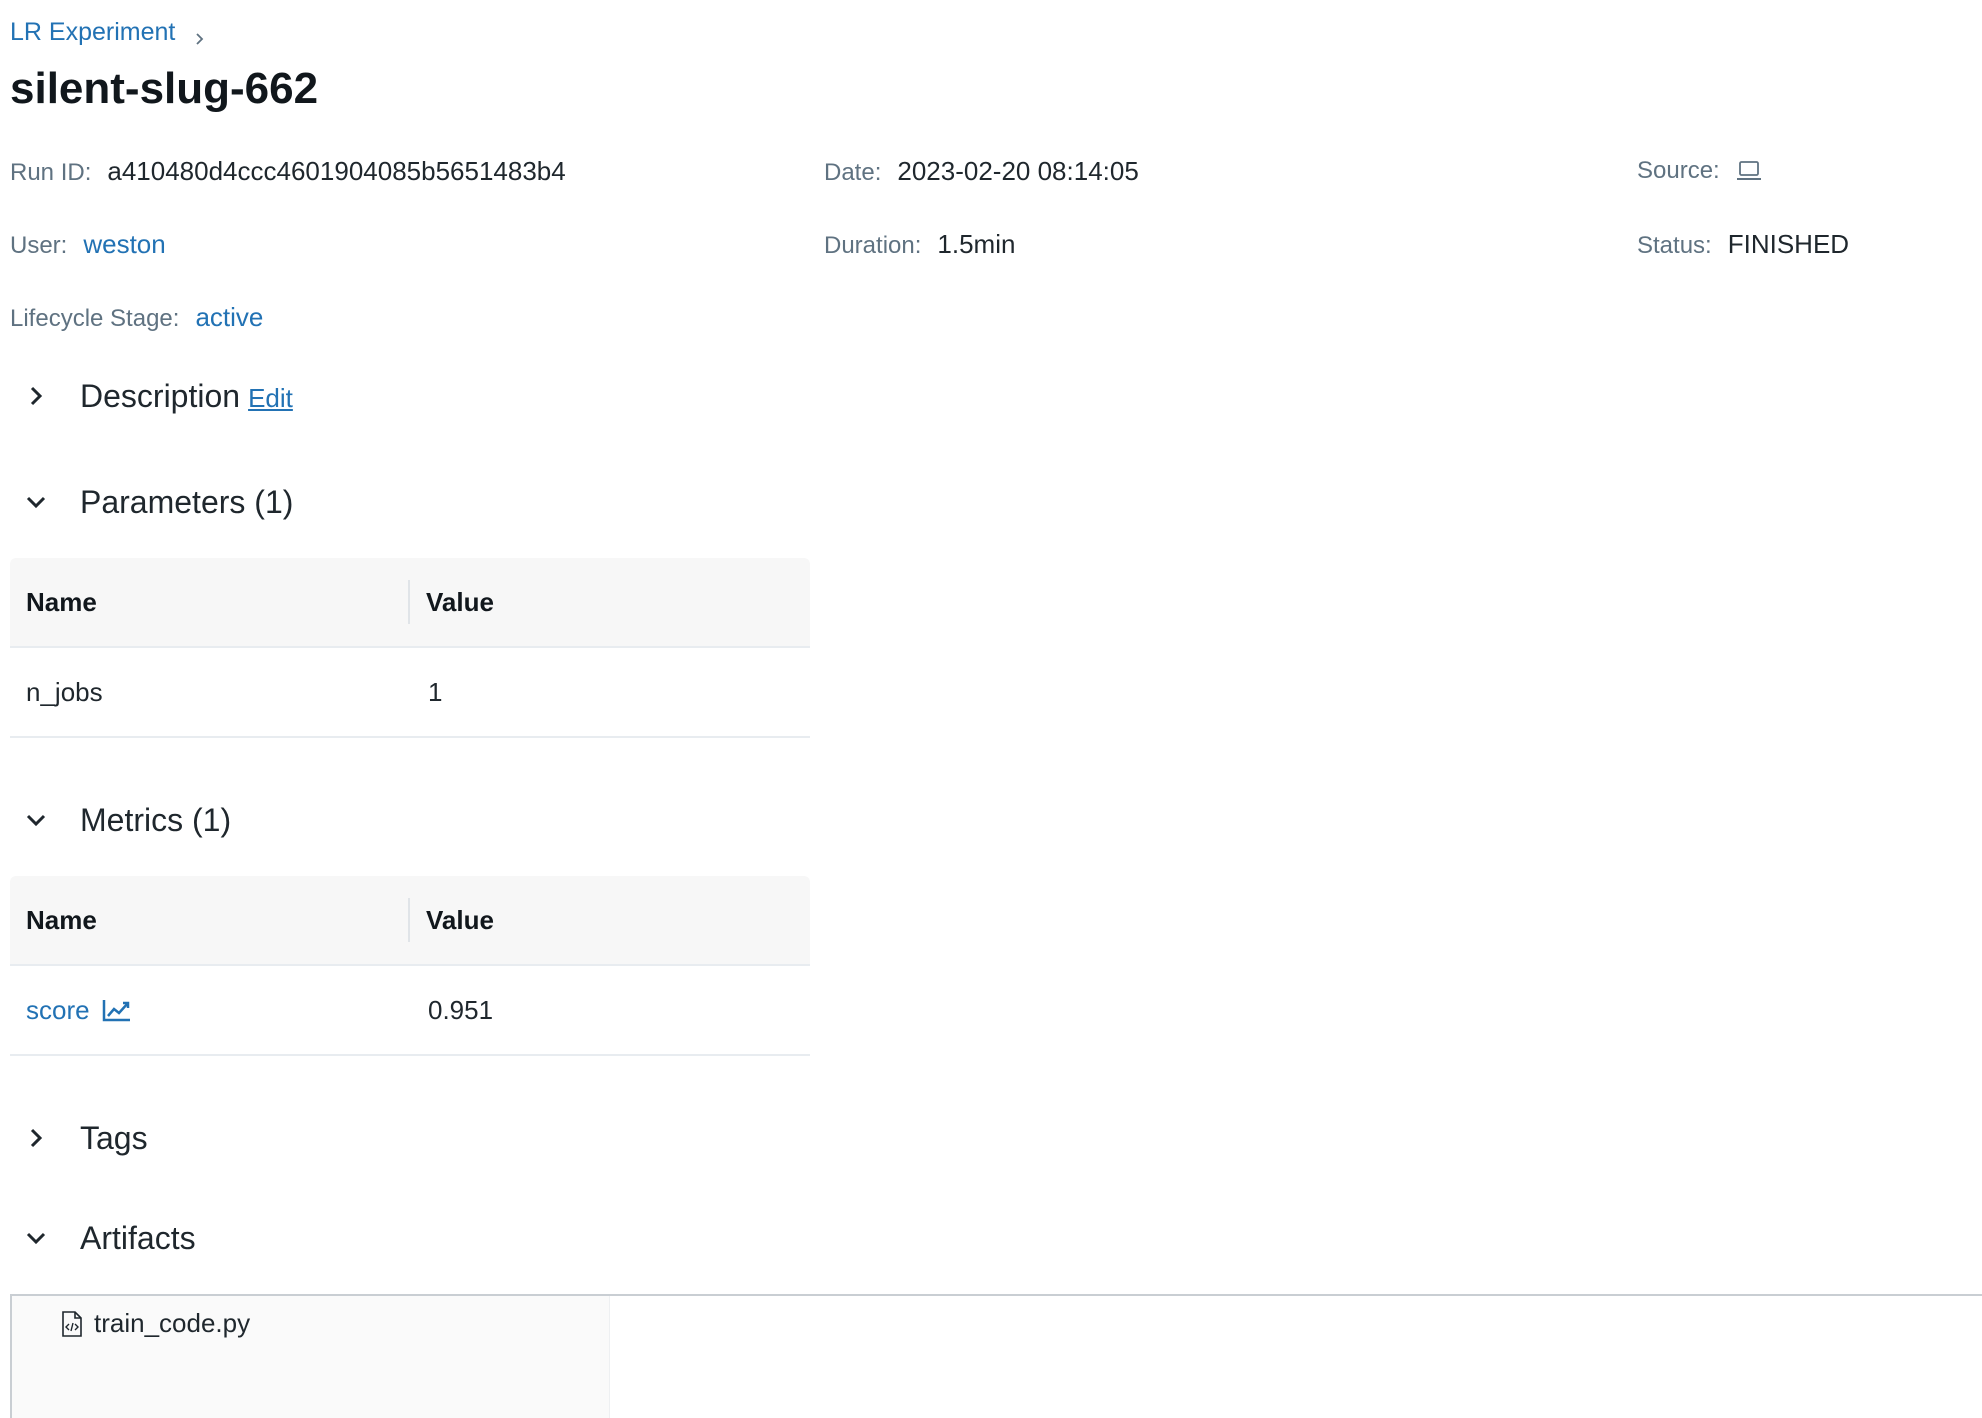 This screenshot has width=1982, height=1418. What do you see at coordinates (336, 171) in the screenshot?
I see `run-id-value: a410480d4ccc4601904085b5651483b4` at bounding box center [336, 171].